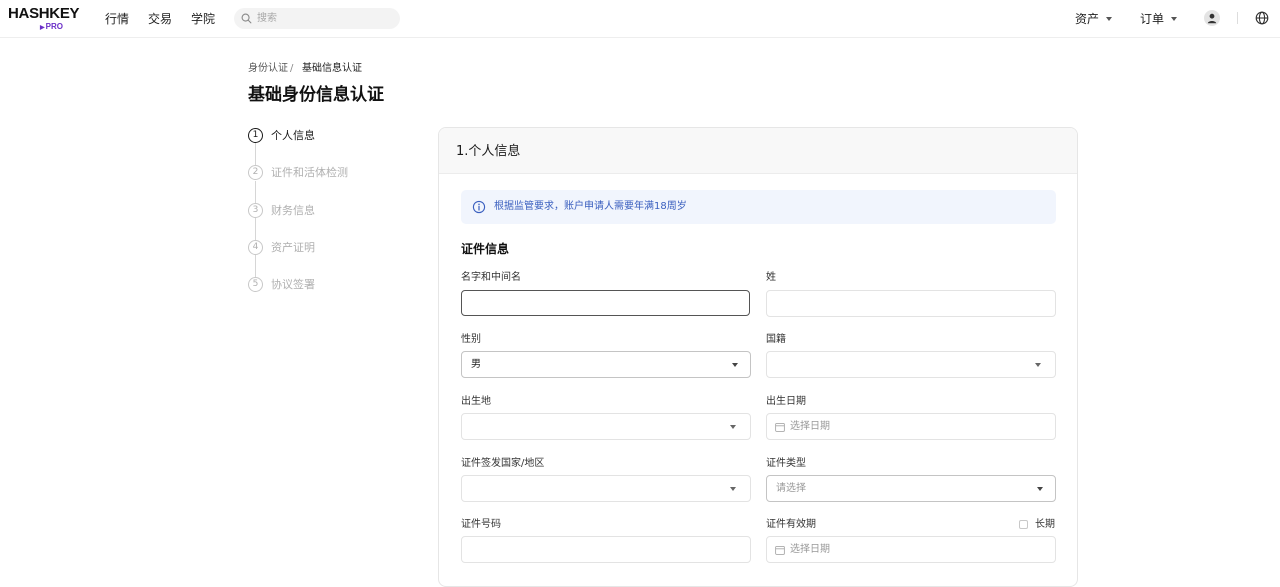 The width and height of the screenshot is (1280, 587). I want to click on step-financial-info: 3 财务信息, so click(318, 211).